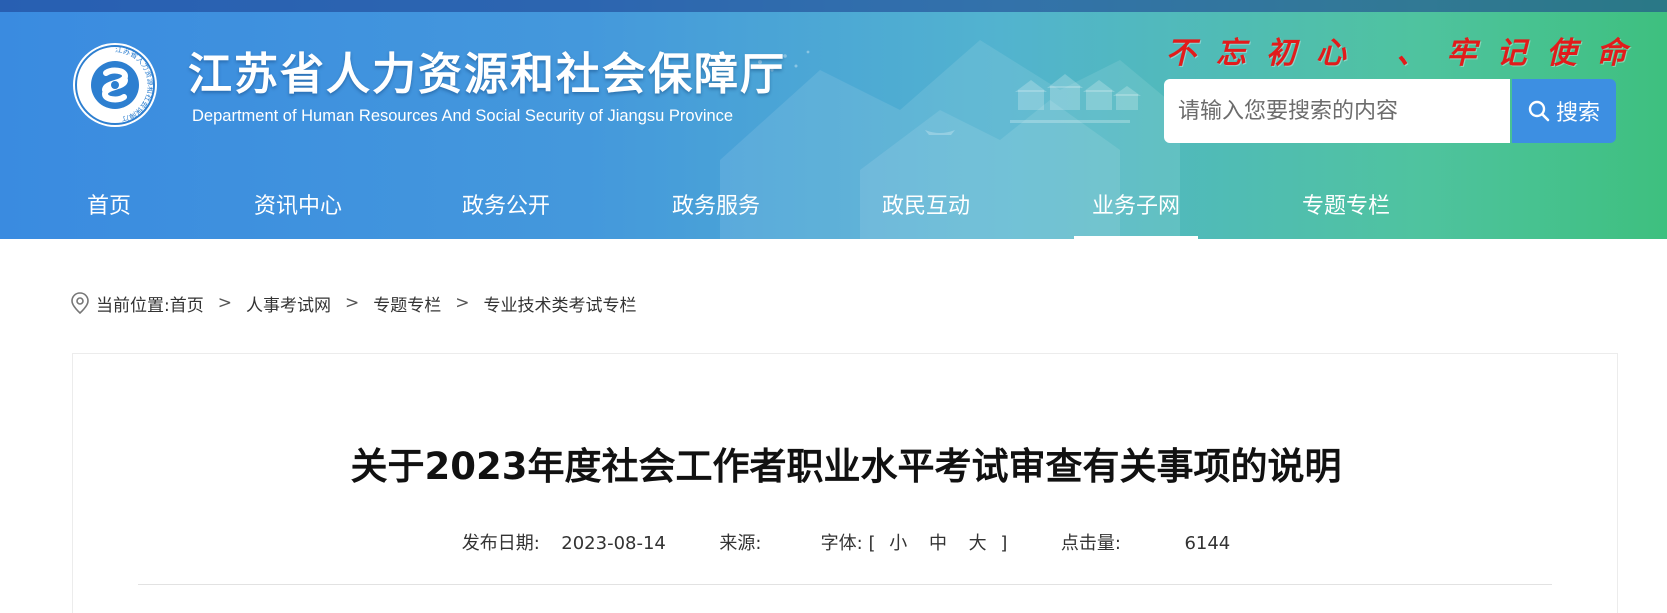 The height and width of the screenshot is (613, 1667). Describe the element at coordinates (506, 208) in the screenshot. I see `nav-item-government-affairs: 政务公开` at that location.